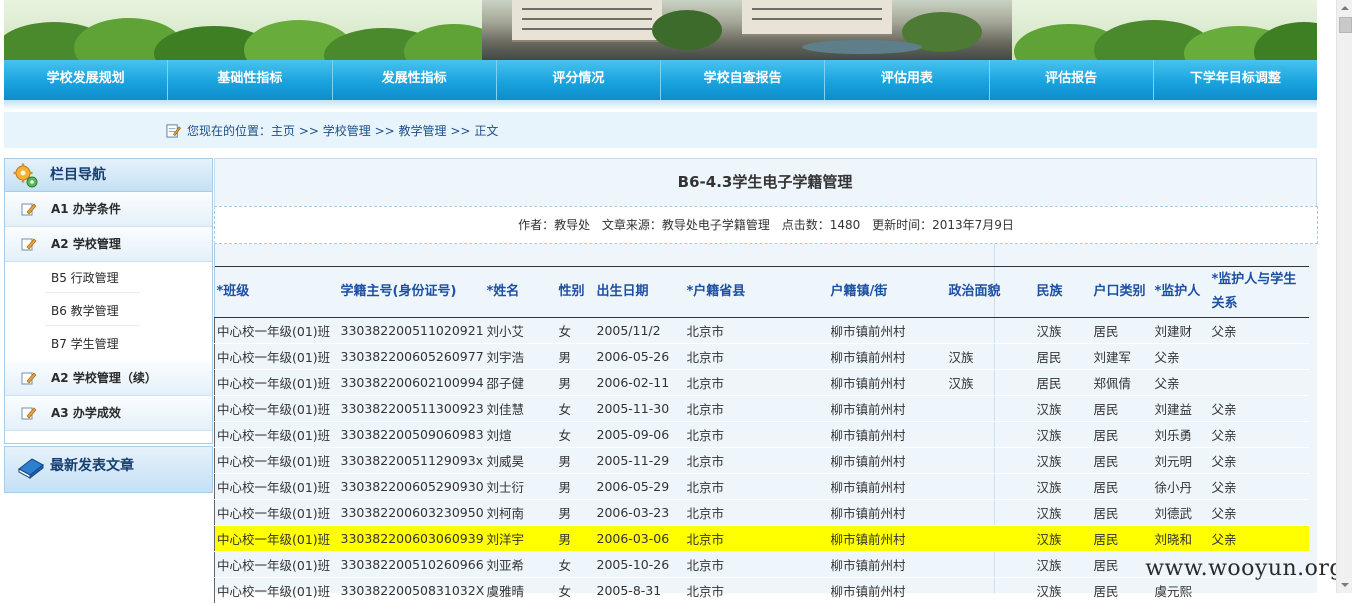  Describe the element at coordinates (520, 408) in the screenshot. I see `table-cell: 刘佳慧` at that location.